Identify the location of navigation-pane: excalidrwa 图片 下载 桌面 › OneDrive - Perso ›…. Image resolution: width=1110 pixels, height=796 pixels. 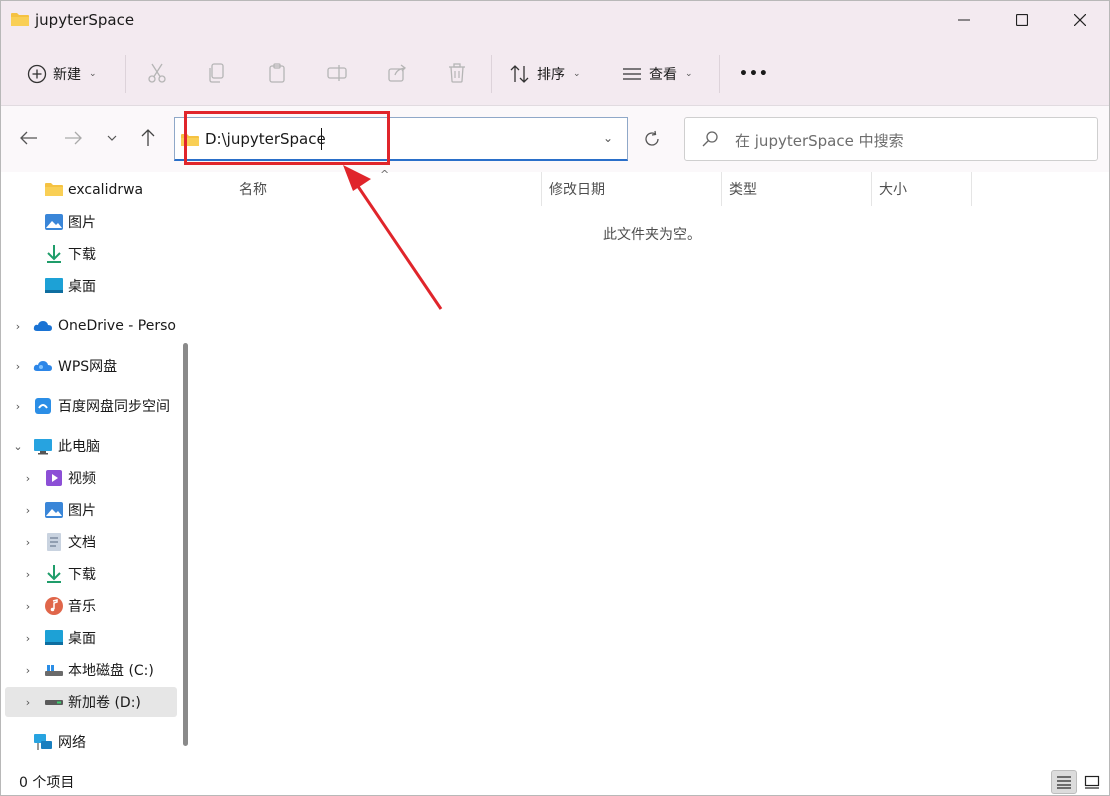
(99, 469).